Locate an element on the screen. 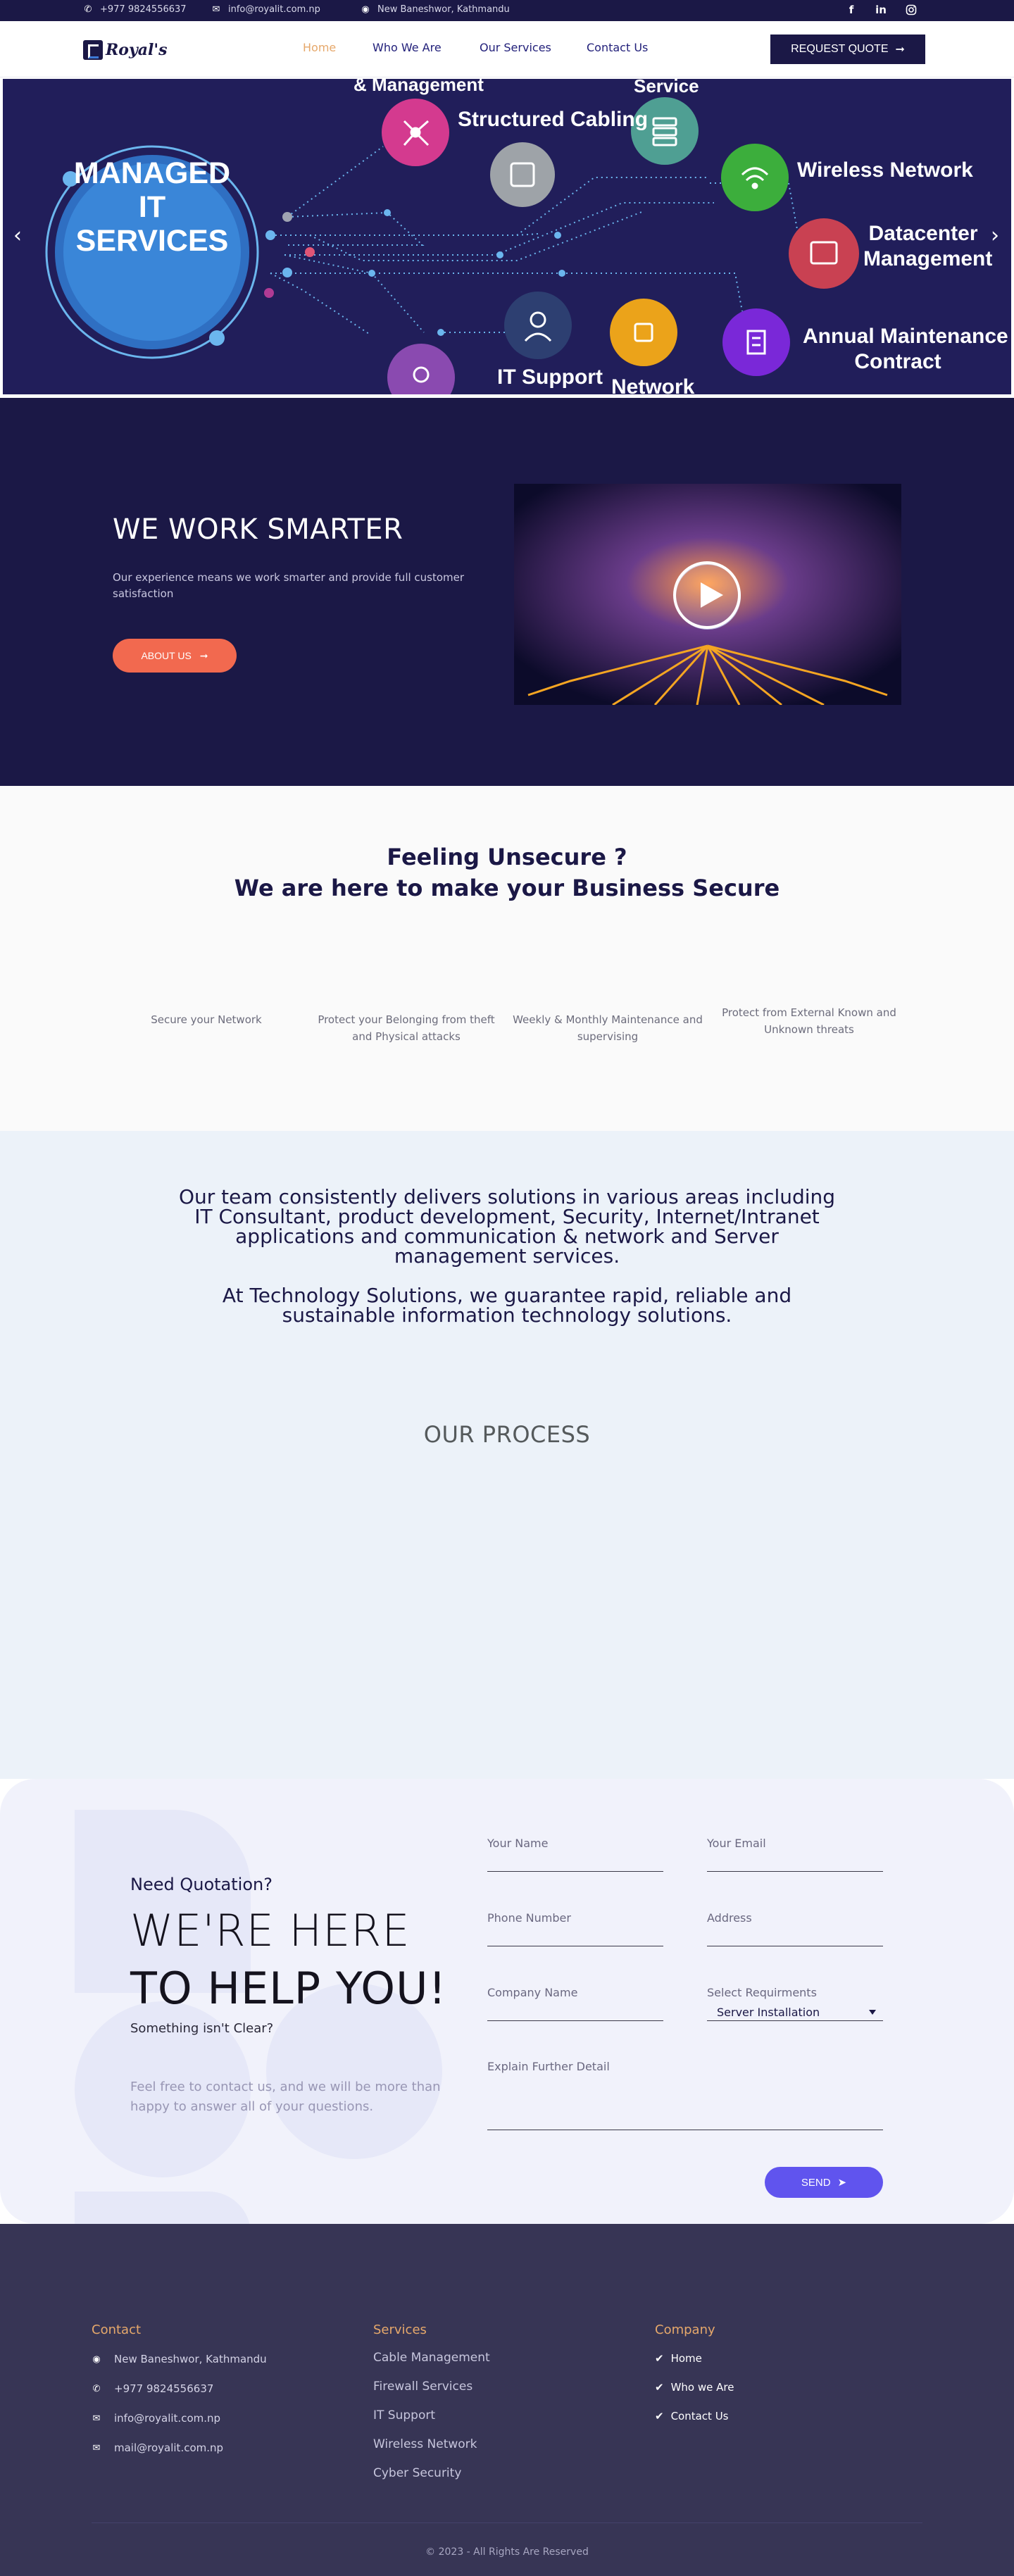 The height and width of the screenshot is (2576, 1014). topbar-location: ◉ New Baneshwor, Kathmandu is located at coordinates (435, 9).